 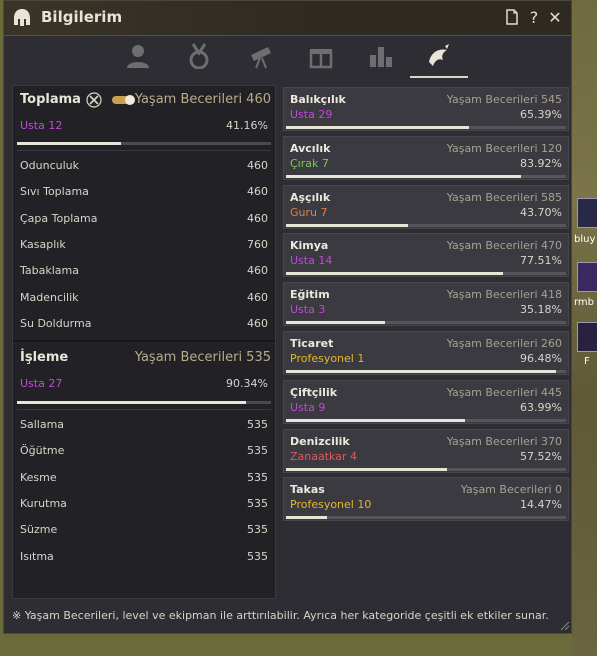 I want to click on skill-rank: Guru 7, so click(x=309, y=212).